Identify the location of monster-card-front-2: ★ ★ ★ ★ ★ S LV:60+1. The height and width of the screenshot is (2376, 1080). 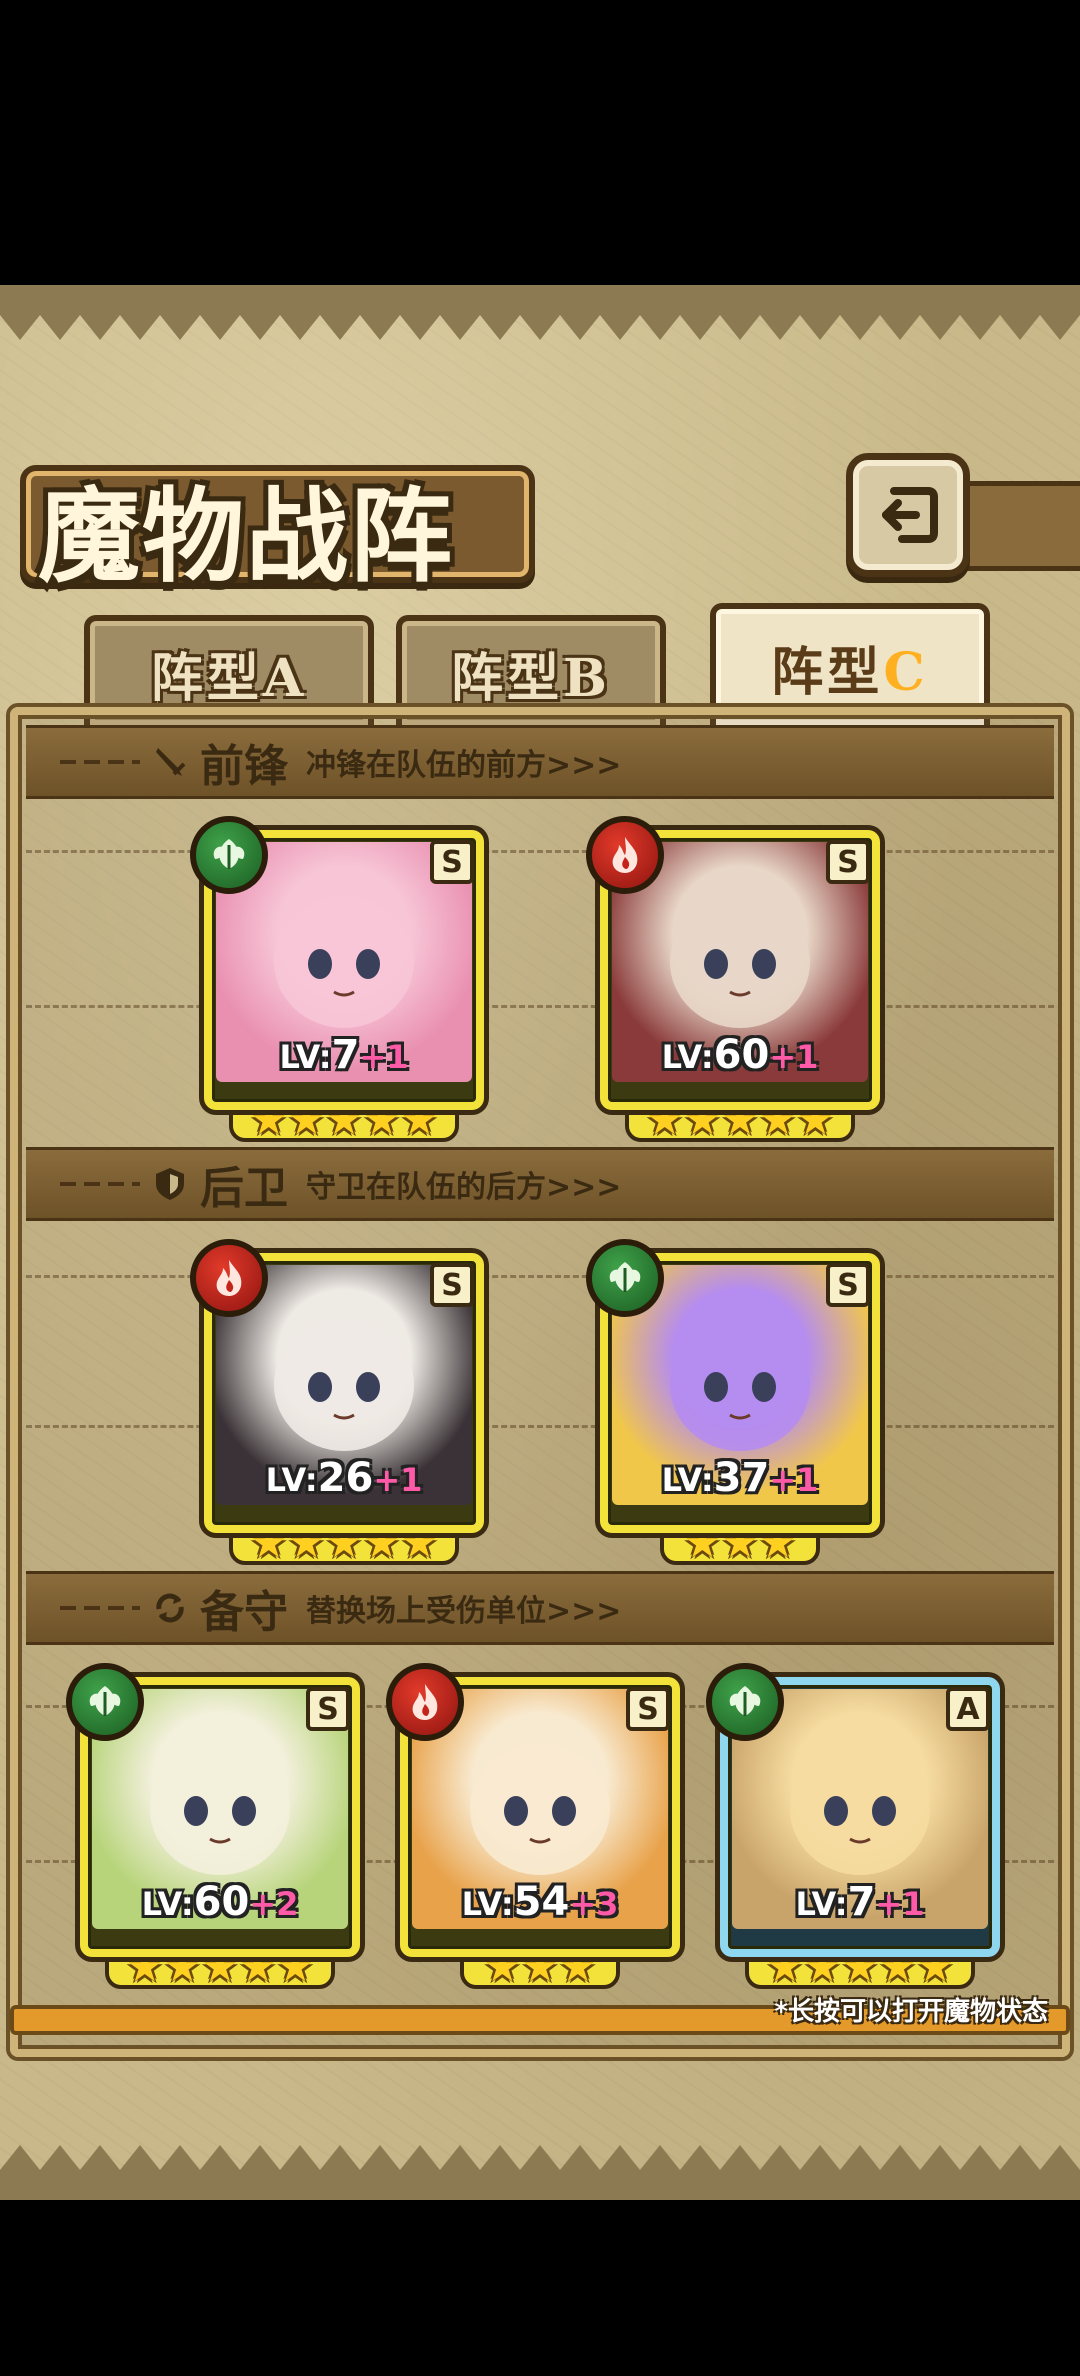
(733, 979).